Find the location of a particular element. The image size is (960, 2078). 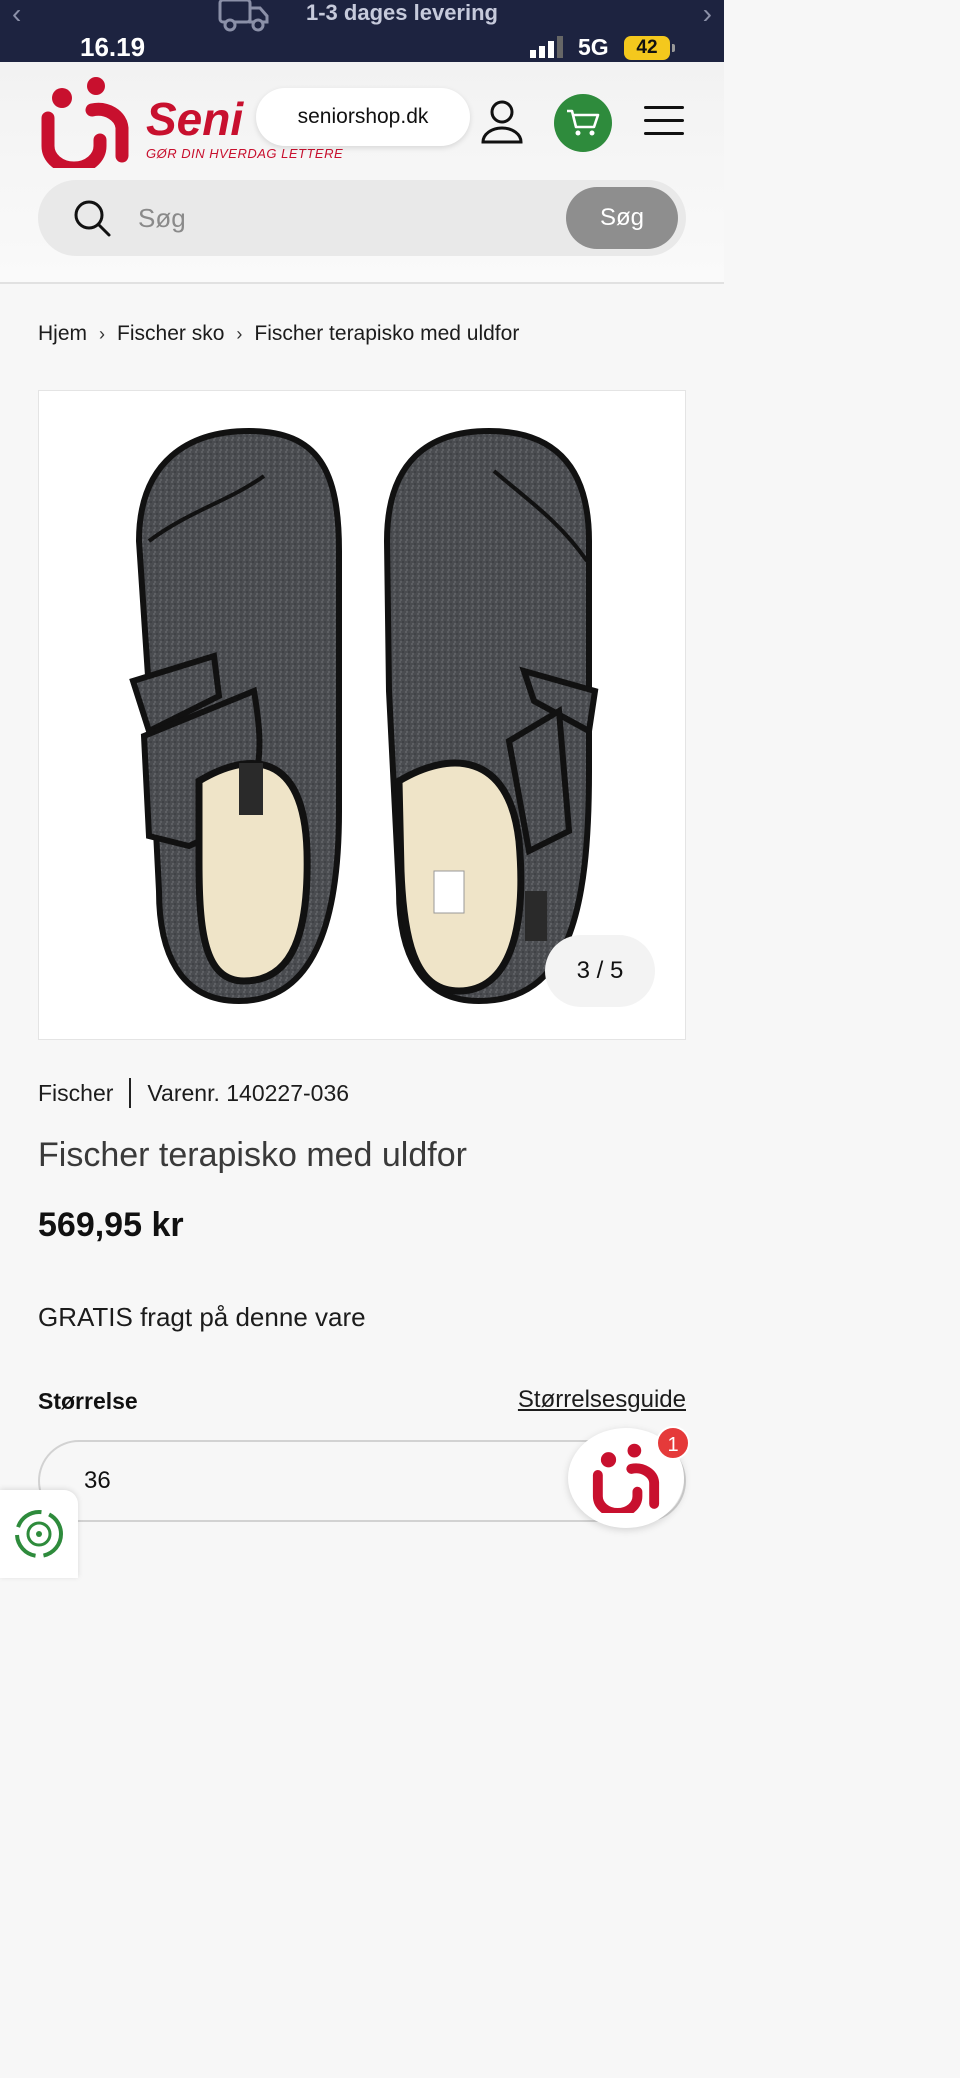

eco-badge-button is located at coordinates (39, 1534).